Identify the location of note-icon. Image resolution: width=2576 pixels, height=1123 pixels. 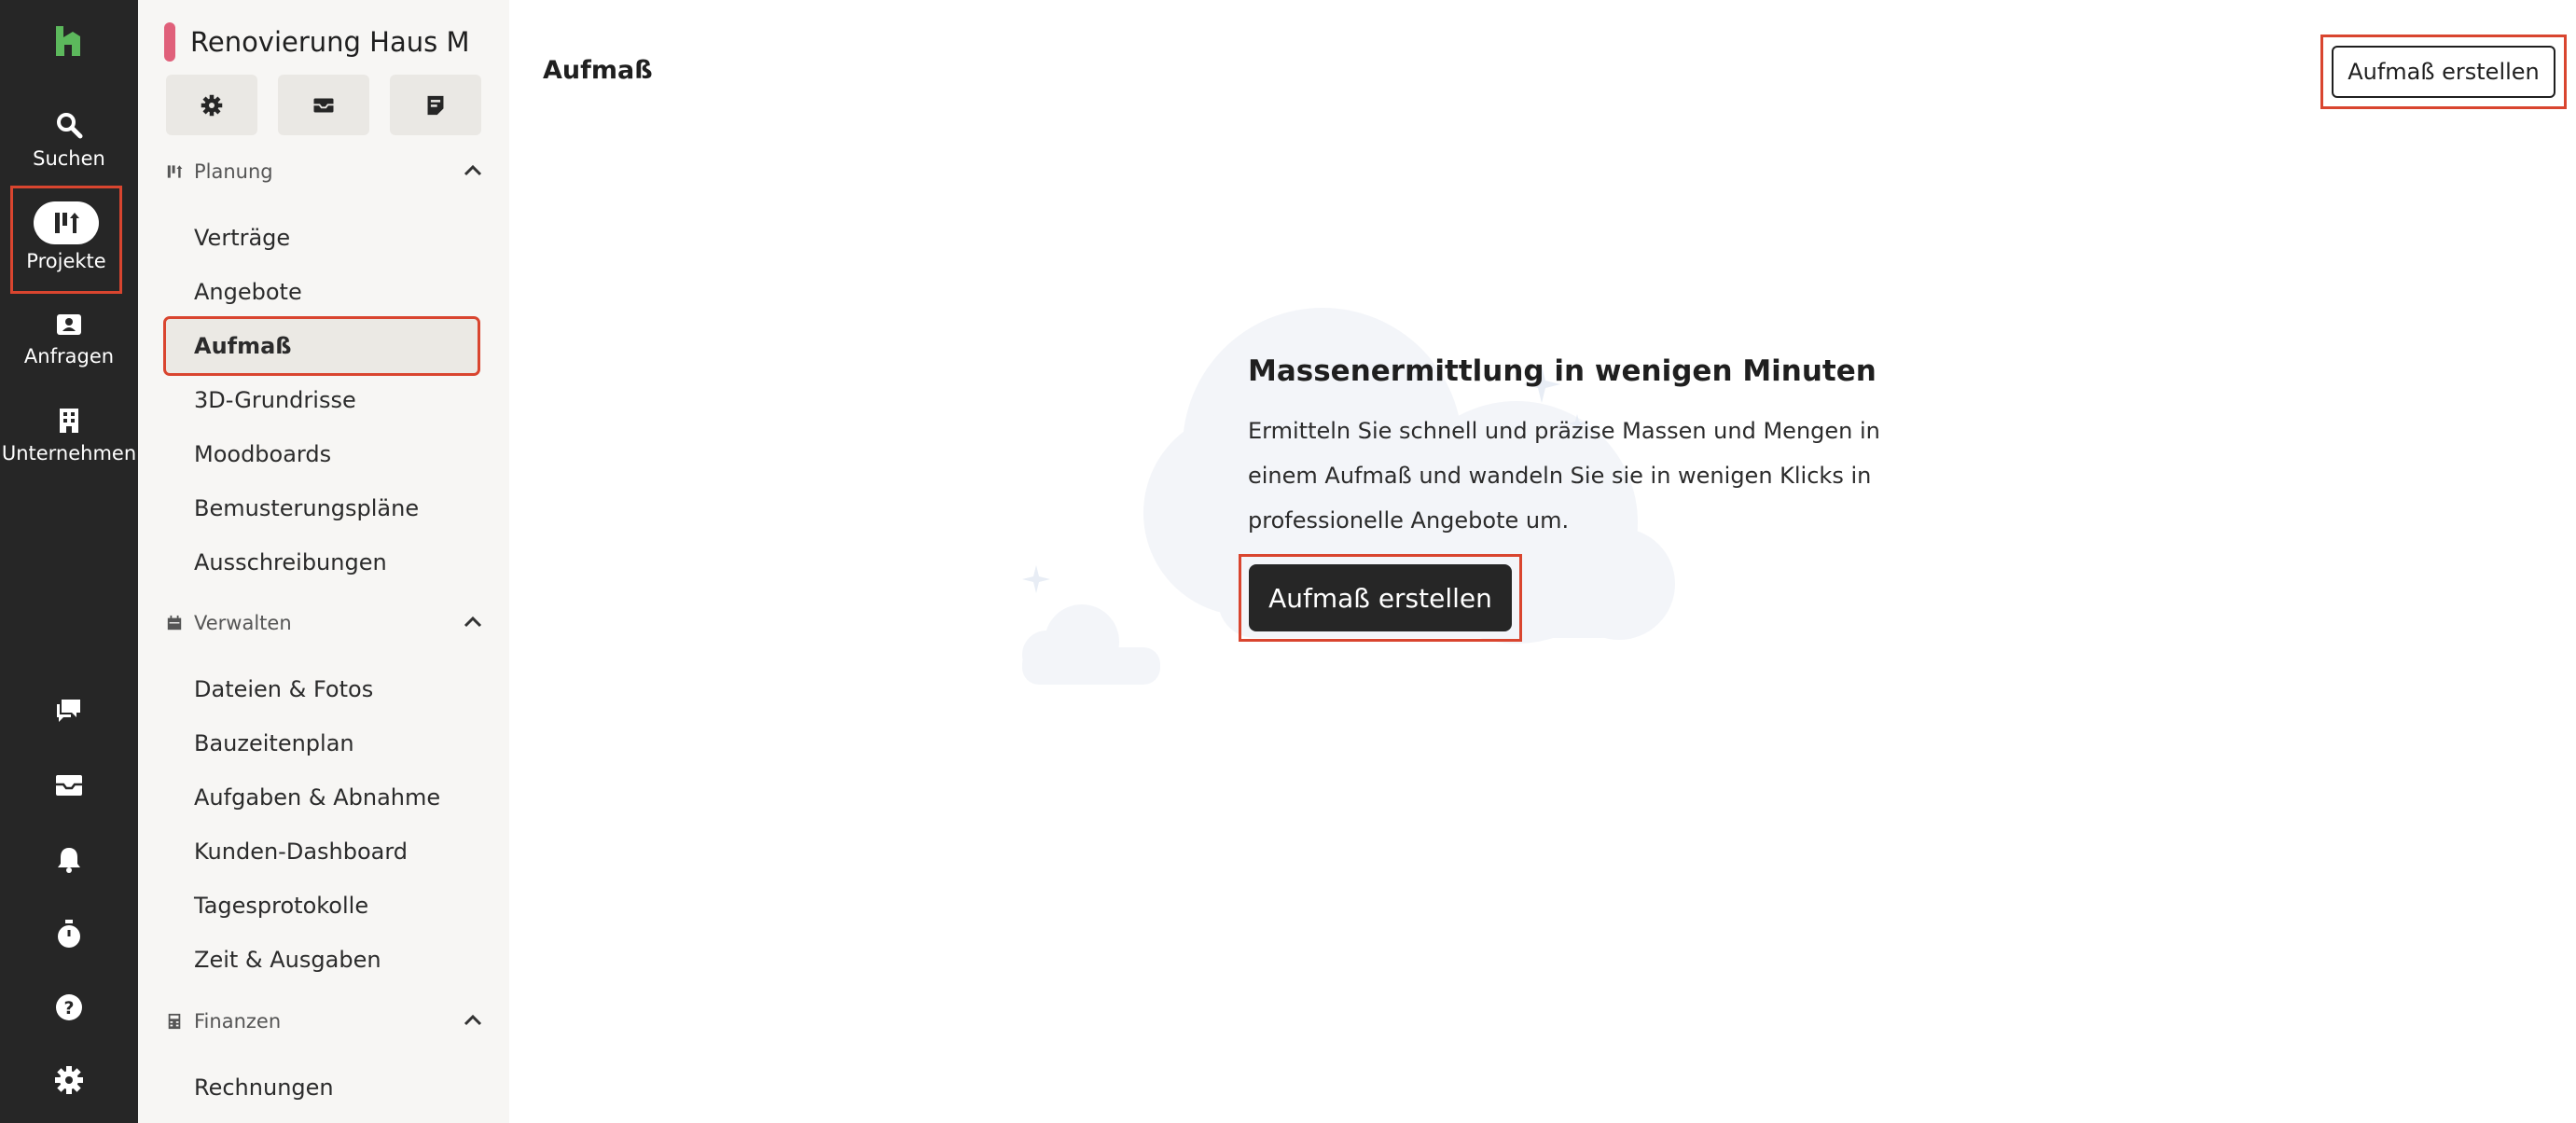
(435, 105).